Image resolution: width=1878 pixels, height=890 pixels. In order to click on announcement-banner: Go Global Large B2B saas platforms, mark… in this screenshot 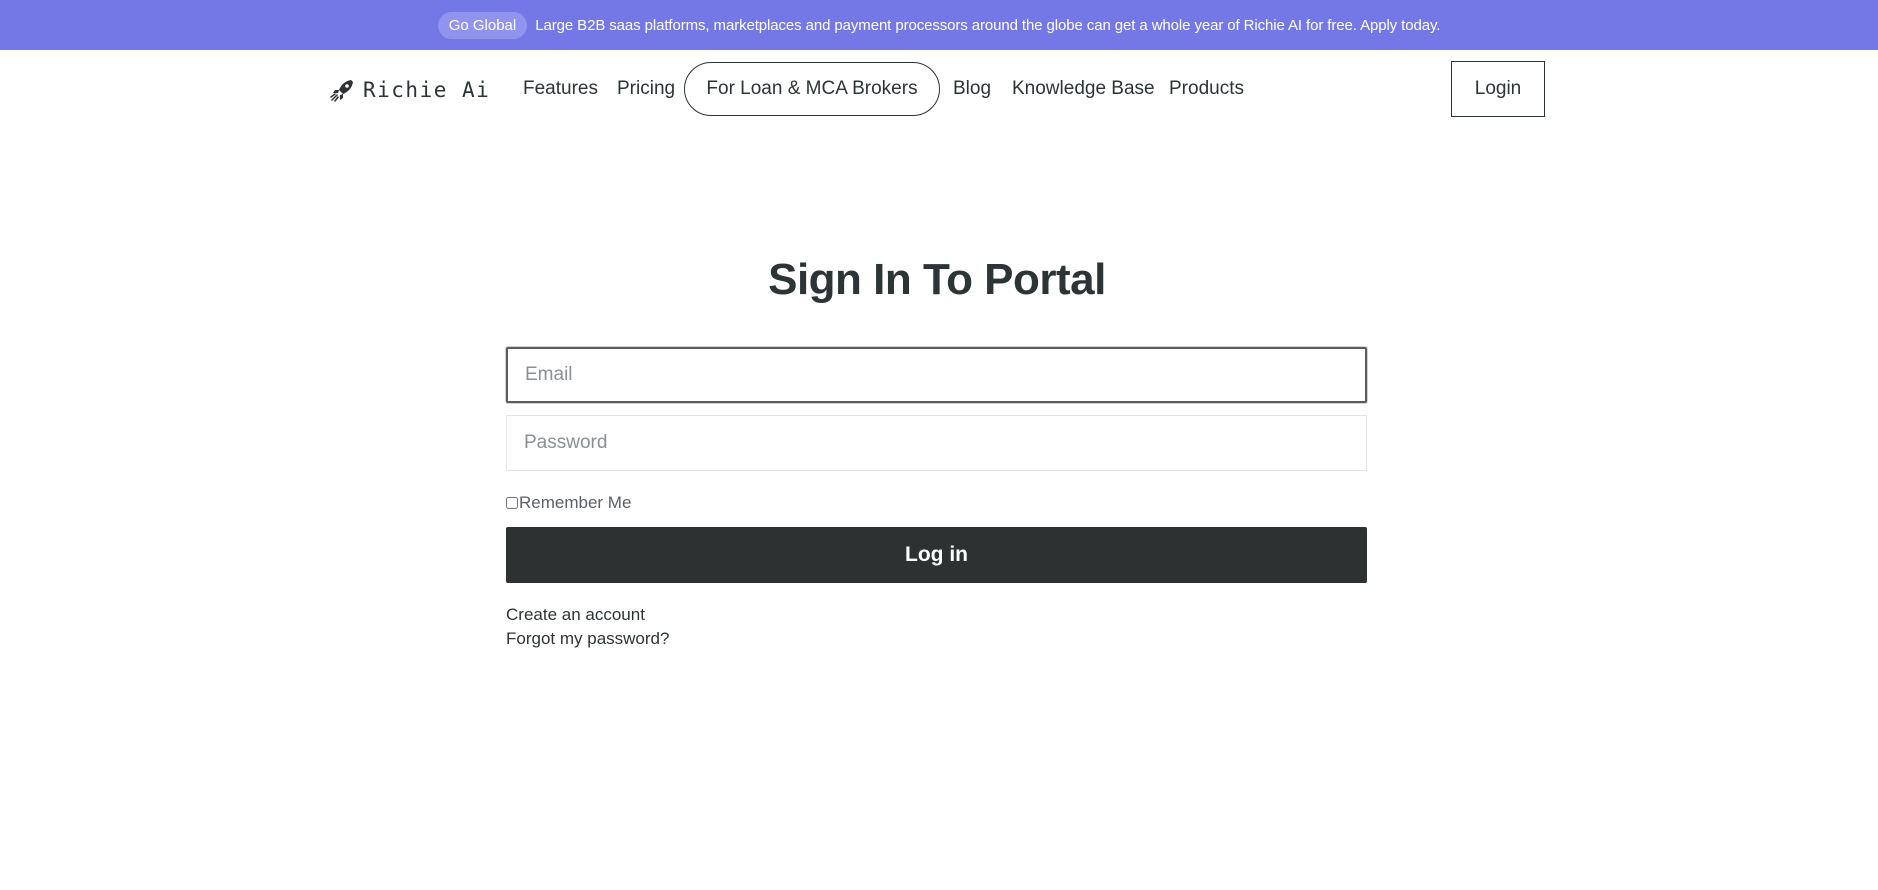, I will do `click(939, 25)`.